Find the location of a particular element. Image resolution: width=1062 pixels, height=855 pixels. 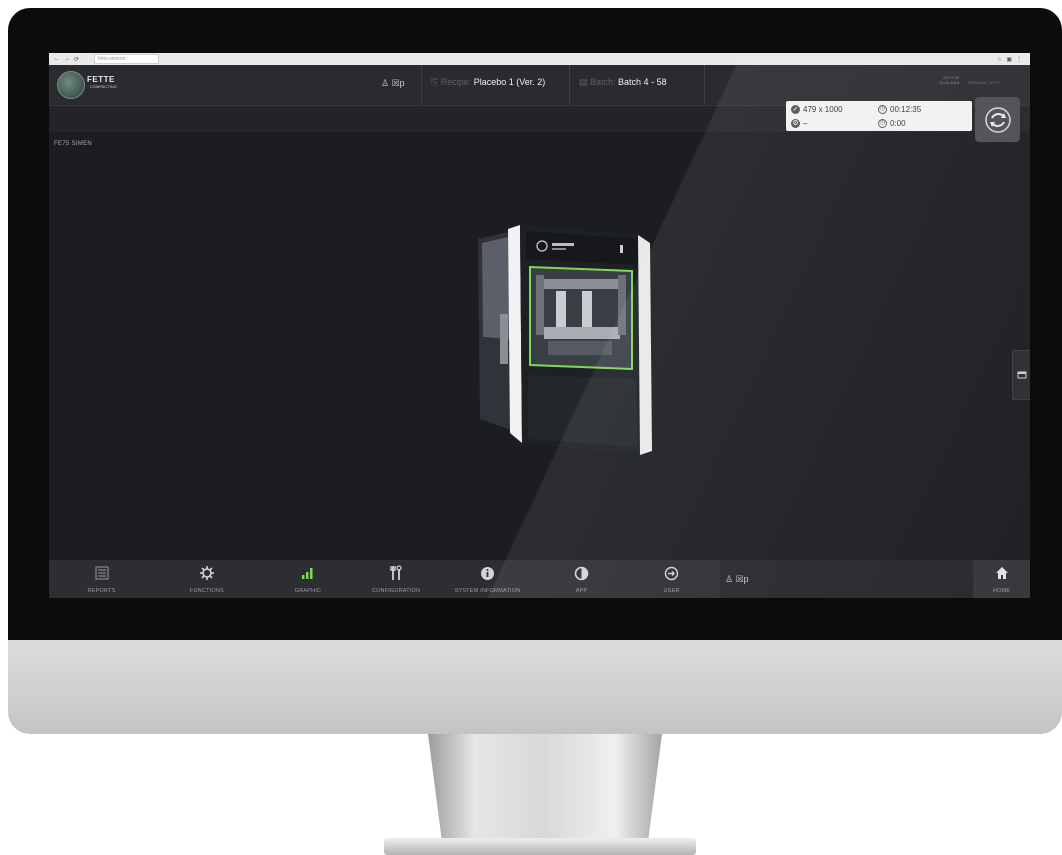

status-row2-right: ◷ 0:00 is located at coordinates (892, 123).